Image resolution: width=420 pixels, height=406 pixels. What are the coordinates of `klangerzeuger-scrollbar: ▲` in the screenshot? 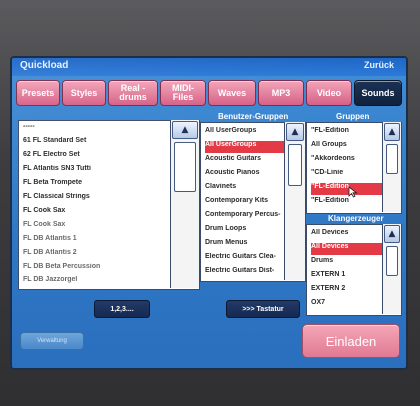 It's located at (391, 269).